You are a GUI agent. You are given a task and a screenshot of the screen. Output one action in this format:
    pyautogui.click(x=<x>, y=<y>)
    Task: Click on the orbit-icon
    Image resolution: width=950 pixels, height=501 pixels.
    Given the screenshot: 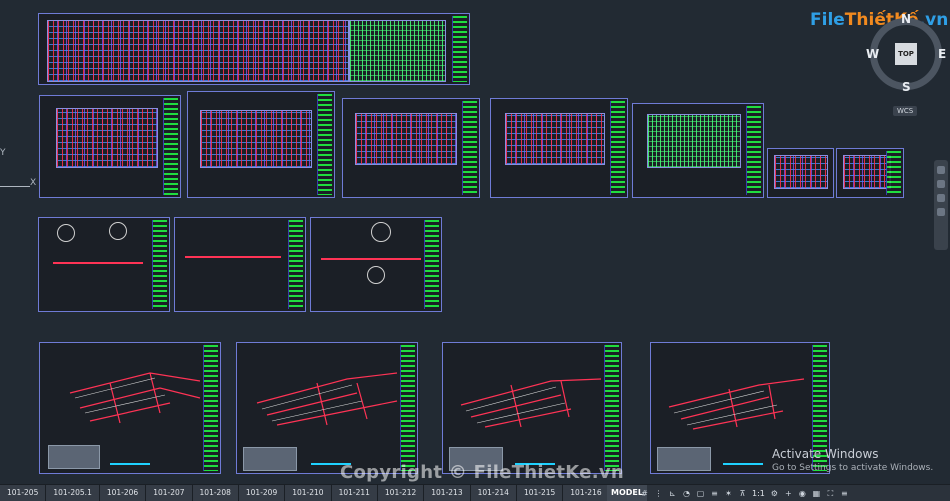 What is the action you would take?
    pyautogui.click(x=941, y=198)
    